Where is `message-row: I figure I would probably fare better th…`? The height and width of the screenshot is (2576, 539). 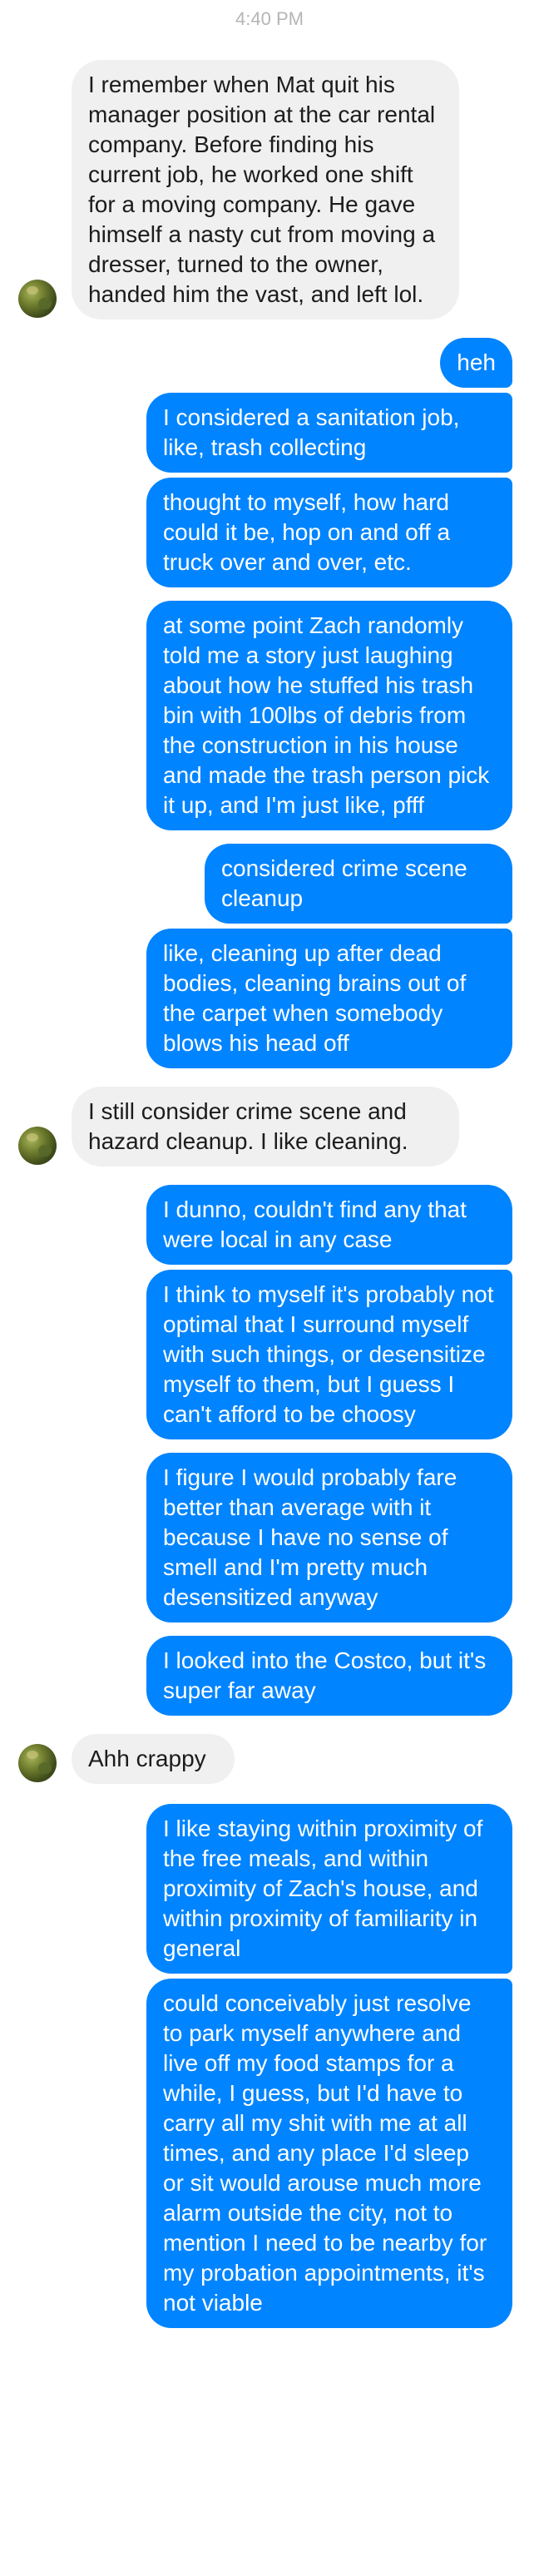 message-row: I figure I would probably fare better th… is located at coordinates (269, 1538).